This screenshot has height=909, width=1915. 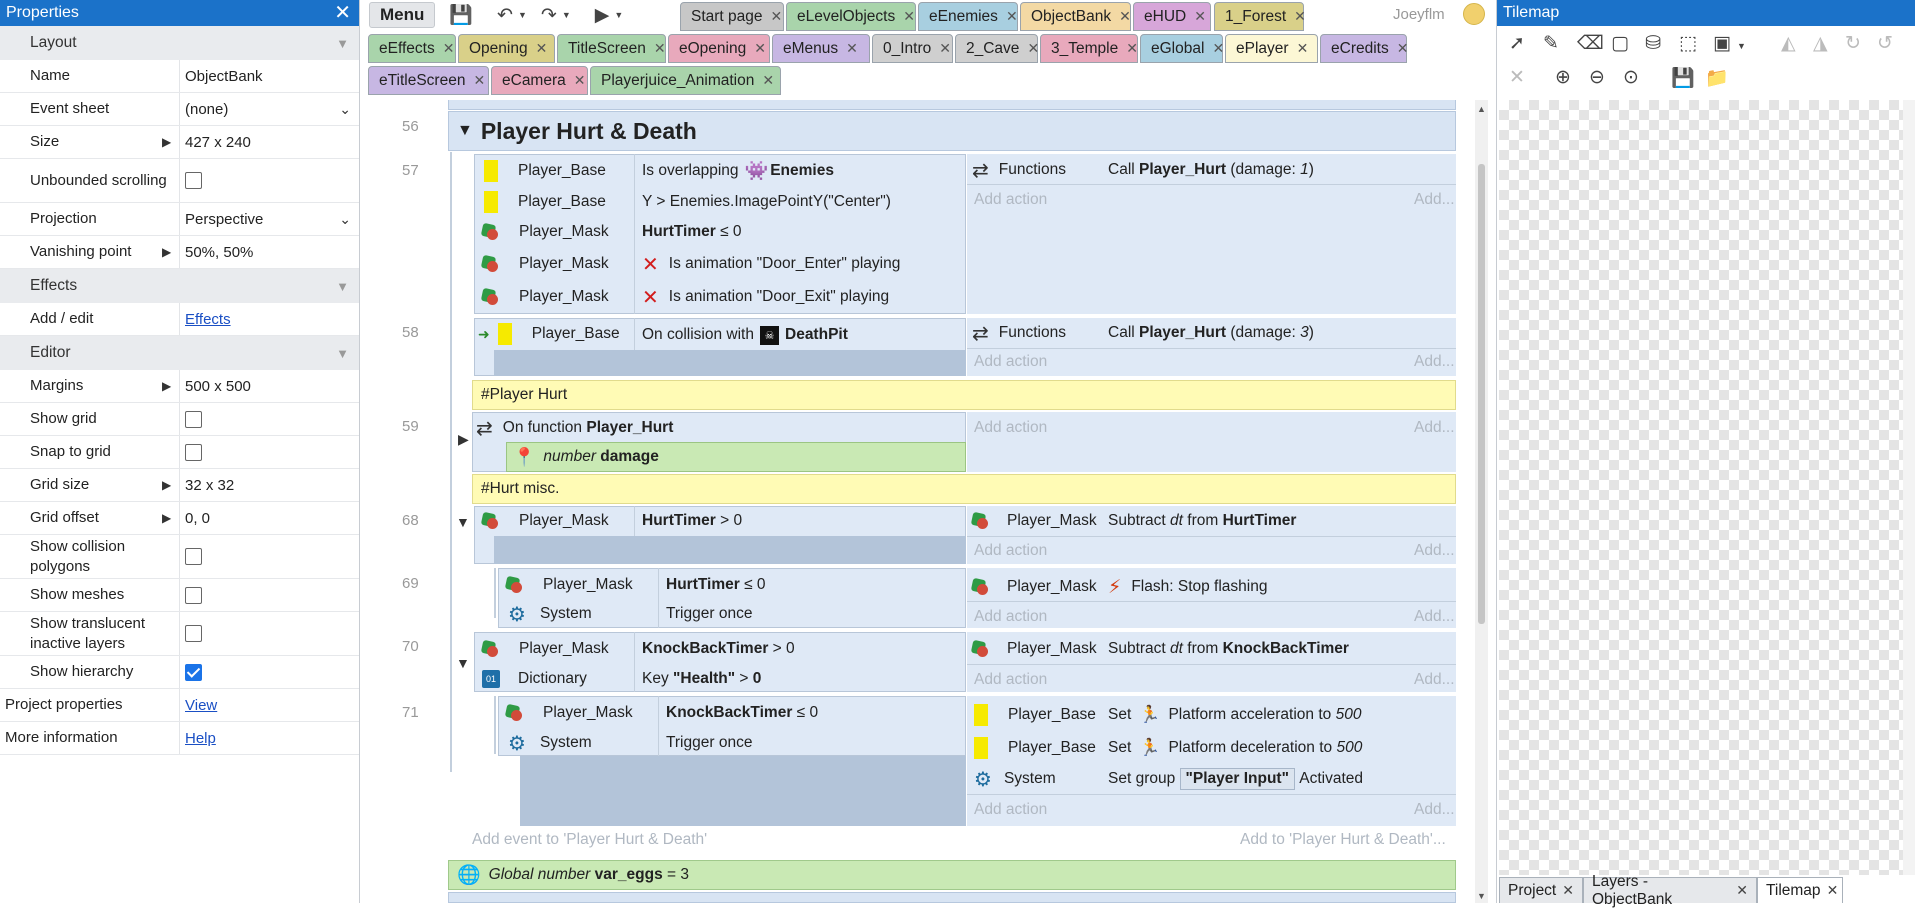 I want to click on condition-text: HurtTimer ≤ 0, so click(x=692, y=232).